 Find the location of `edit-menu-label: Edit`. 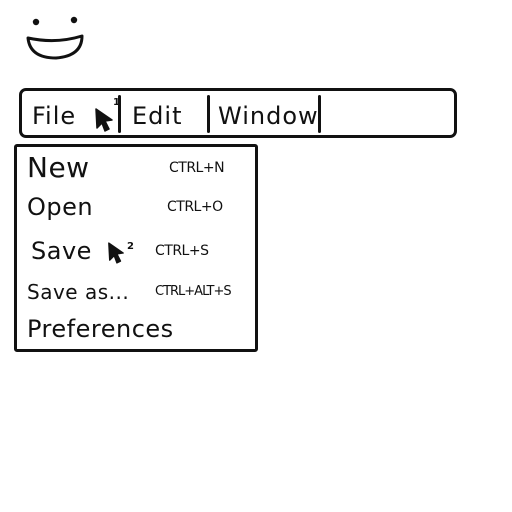

edit-menu-label: Edit is located at coordinates (157, 116).